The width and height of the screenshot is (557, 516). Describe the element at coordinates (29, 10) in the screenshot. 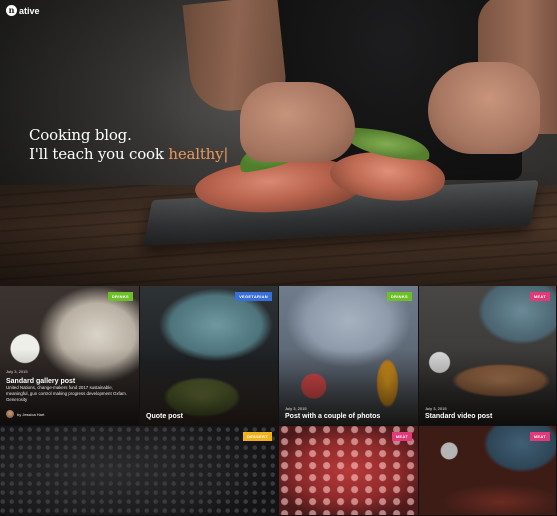

I see `logo-text: ative` at that location.